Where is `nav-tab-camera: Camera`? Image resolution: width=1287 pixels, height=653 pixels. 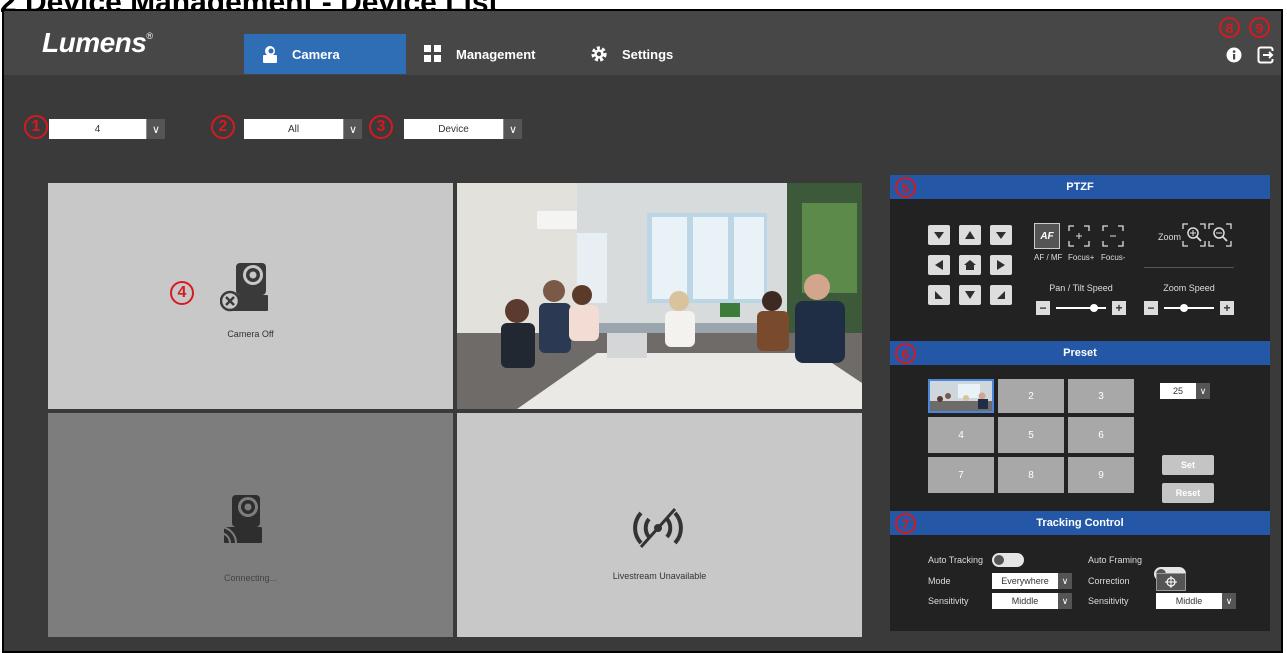
nav-tab-camera: Camera is located at coordinates (301, 54).